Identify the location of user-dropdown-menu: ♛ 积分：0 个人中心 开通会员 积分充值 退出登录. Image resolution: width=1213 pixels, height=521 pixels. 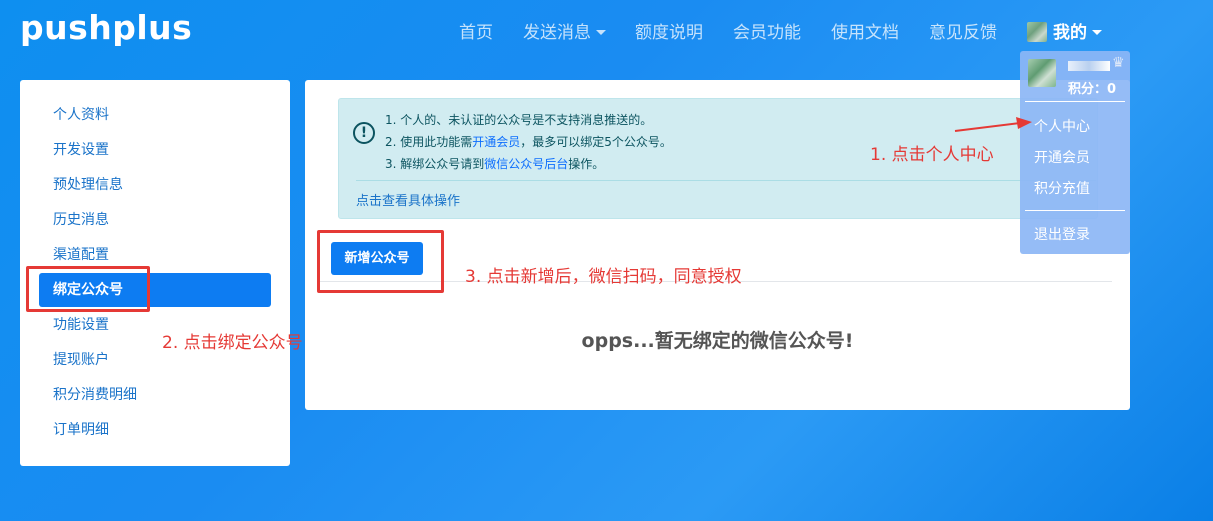
(1075, 152).